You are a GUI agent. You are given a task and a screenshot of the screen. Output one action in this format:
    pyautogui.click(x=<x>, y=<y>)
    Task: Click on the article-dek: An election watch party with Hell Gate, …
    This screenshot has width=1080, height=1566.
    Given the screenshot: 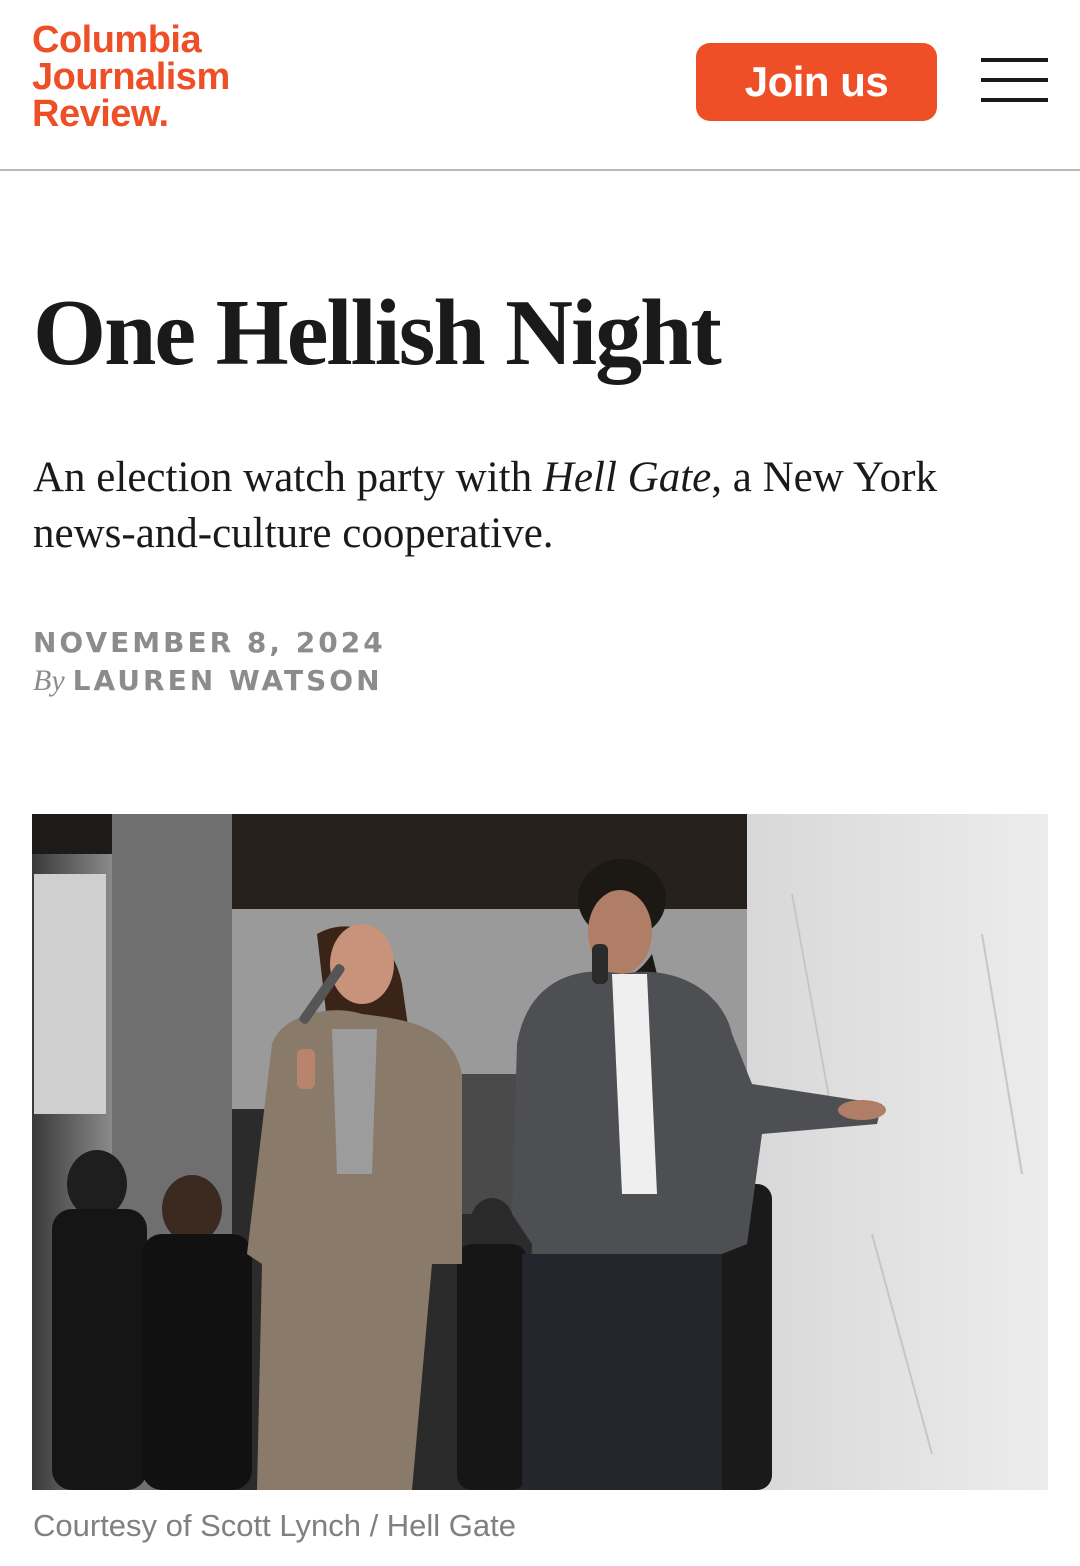 What is the action you would take?
    pyautogui.click(x=540, y=506)
    